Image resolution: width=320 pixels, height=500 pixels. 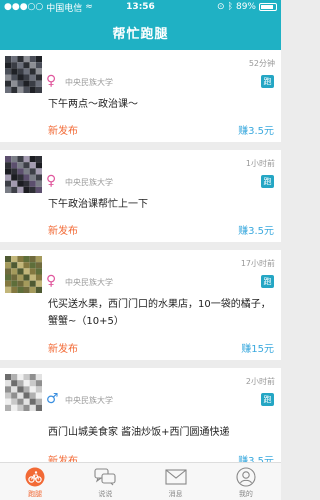 I want to click on tab-profile: 我的, so click(x=246, y=481).